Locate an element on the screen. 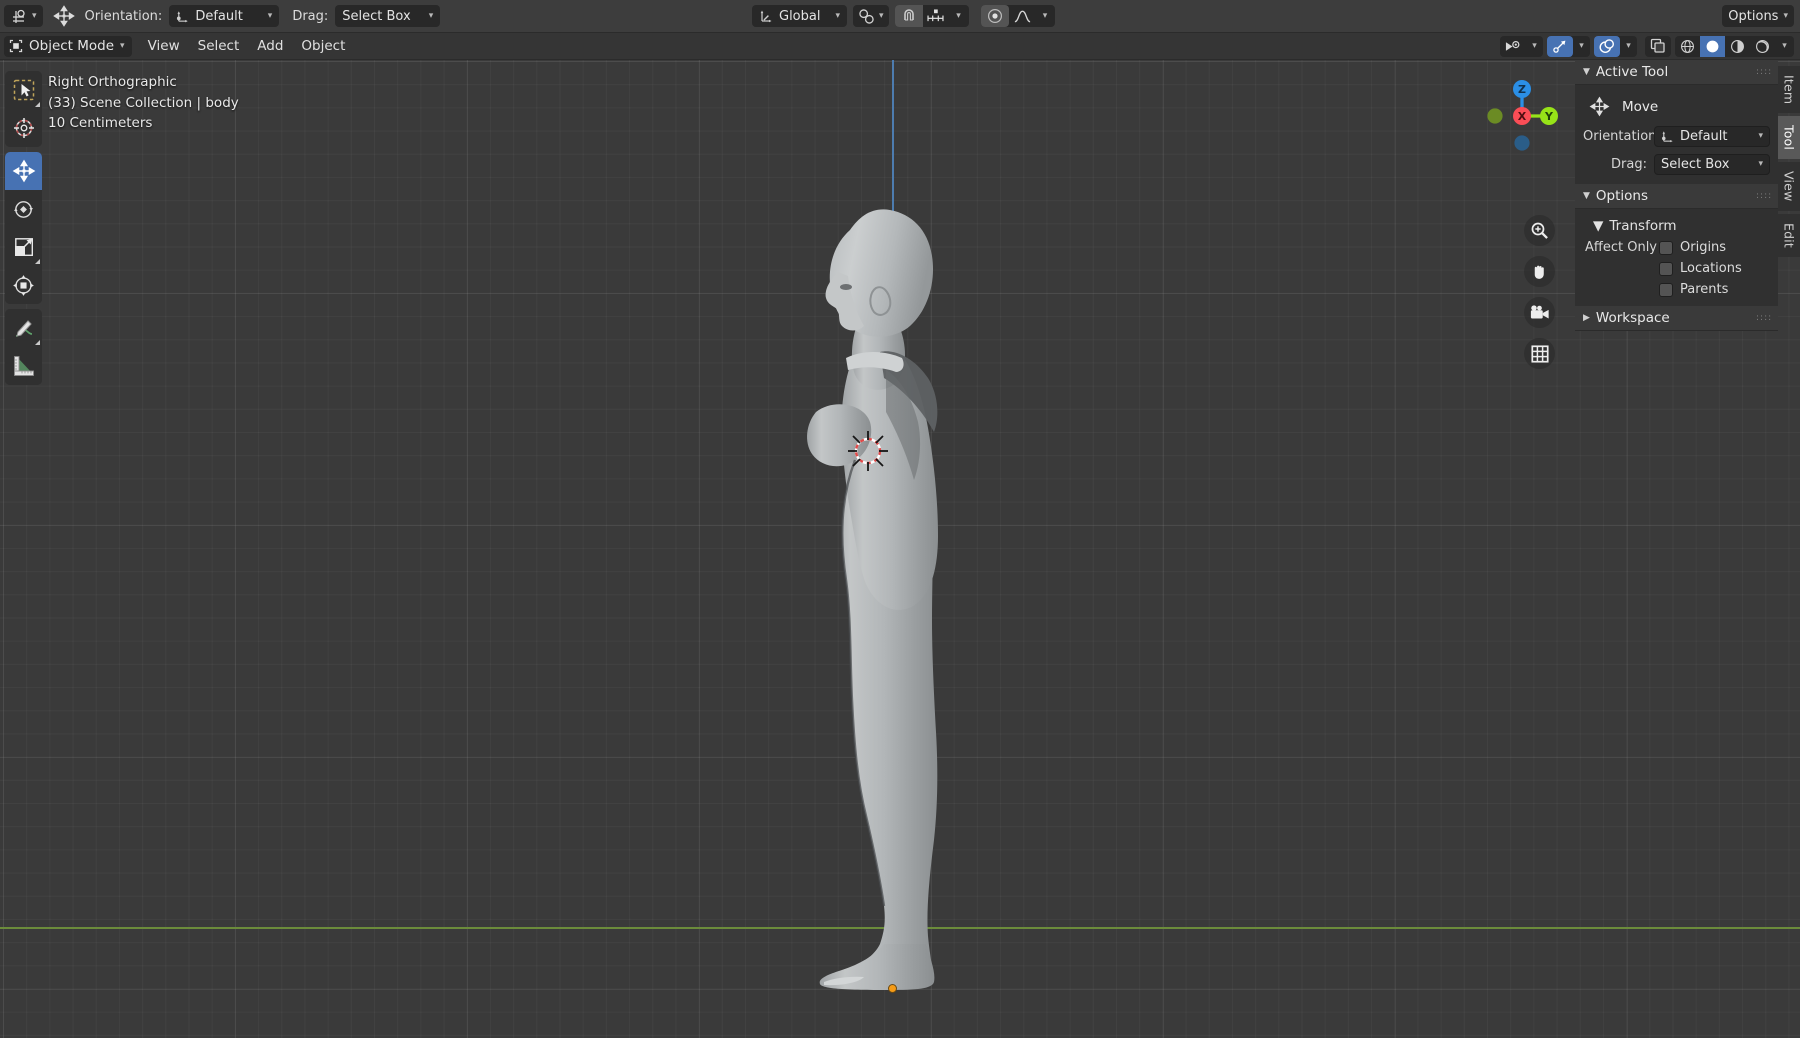 Image resolution: width=1800 pixels, height=1038 pixels. overlays-dropdown: ▾ is located at coordinates (1628, 46).